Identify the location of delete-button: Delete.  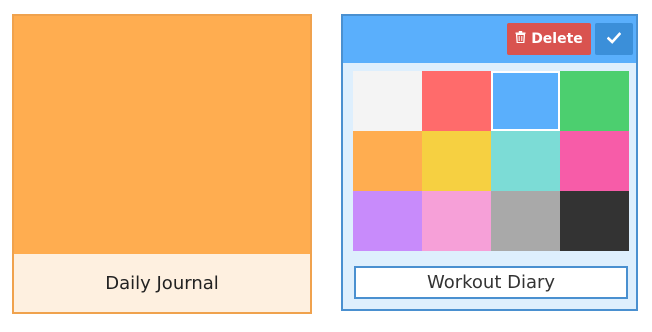
(549, 39).